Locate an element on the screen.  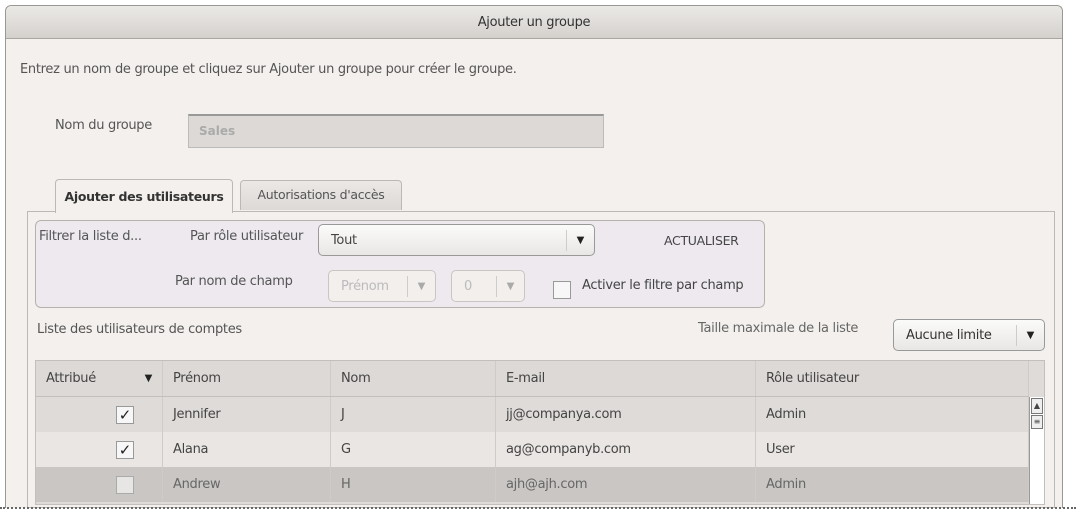
max-size-label: Taille maximale de la liste is located at coordinates (778, 328).